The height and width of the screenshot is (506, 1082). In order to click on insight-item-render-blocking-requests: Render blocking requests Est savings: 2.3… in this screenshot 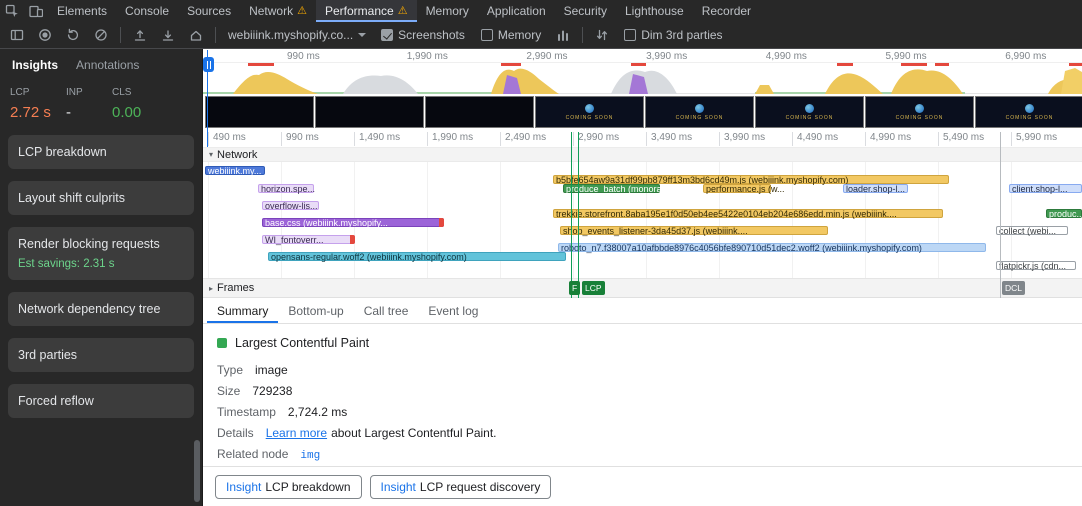, I will do `click(101, 253)`.